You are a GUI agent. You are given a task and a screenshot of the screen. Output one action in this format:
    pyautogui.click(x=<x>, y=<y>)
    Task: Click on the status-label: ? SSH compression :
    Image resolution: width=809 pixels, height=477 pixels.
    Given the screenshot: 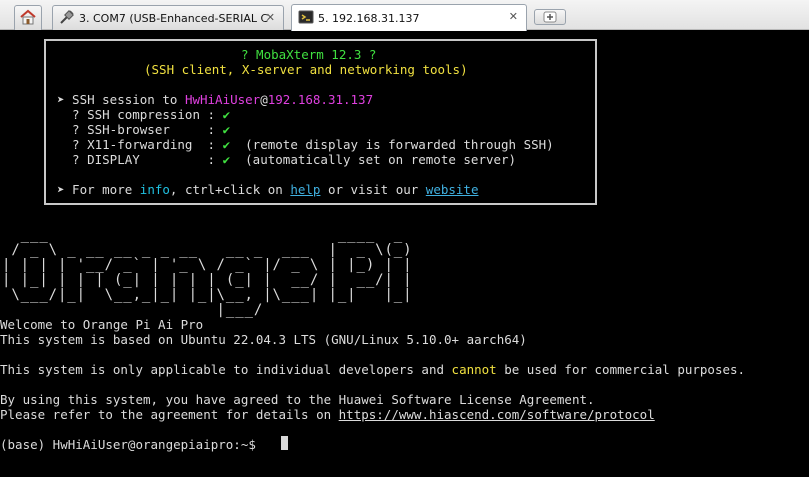 What is the action you would take?
    pyautogui.click(x=140, y=114)
    